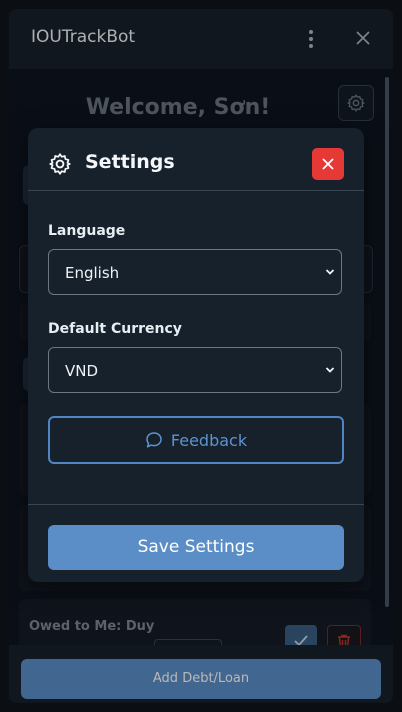 The image size is (402, 712). What do you see at coordinates (196, 504) in the screenshot?
I see `divider` at bounding box center [196, 504].